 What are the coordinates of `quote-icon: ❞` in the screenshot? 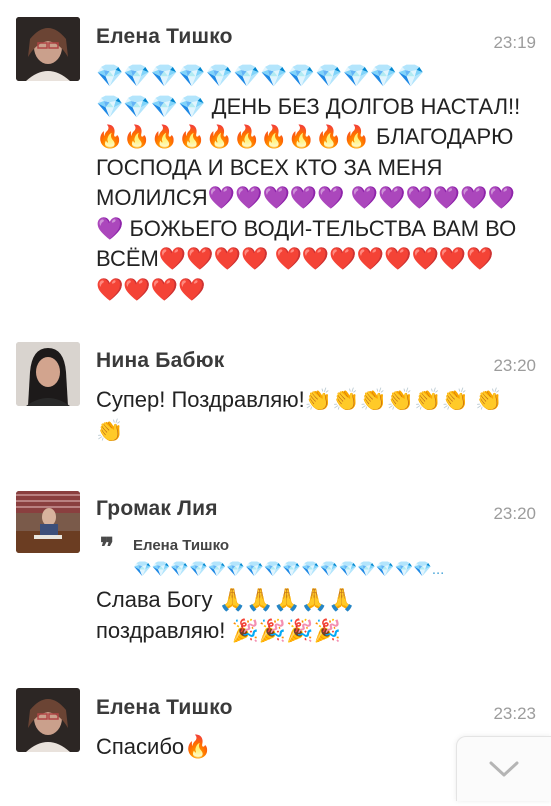 It's located at (107, 548).